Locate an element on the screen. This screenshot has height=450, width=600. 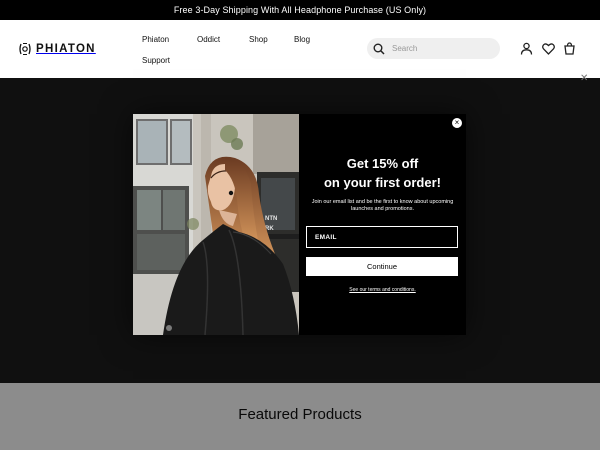
search-icon is located at coordinates (379, 49).